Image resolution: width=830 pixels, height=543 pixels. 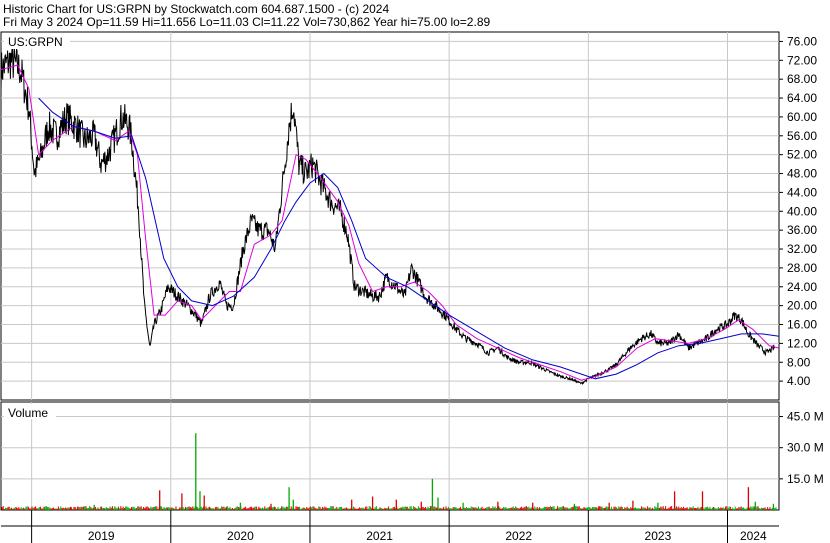 What do you see at coordinates (799, 362) in the screenshot?
I see `price-tick-label: 8.00` at bounding box center [799, 362].